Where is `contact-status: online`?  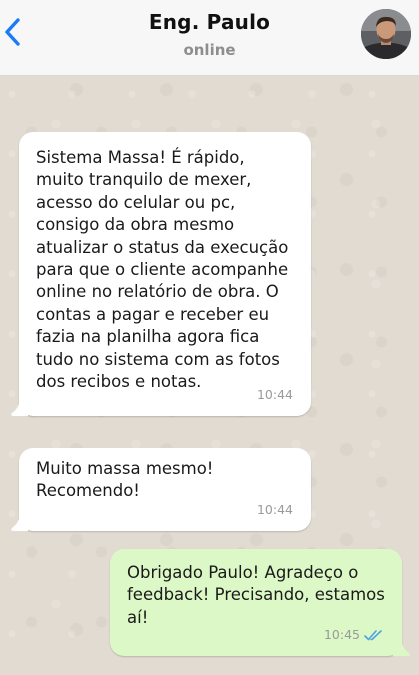
contact-status: online is located at coordinates (209, 50).